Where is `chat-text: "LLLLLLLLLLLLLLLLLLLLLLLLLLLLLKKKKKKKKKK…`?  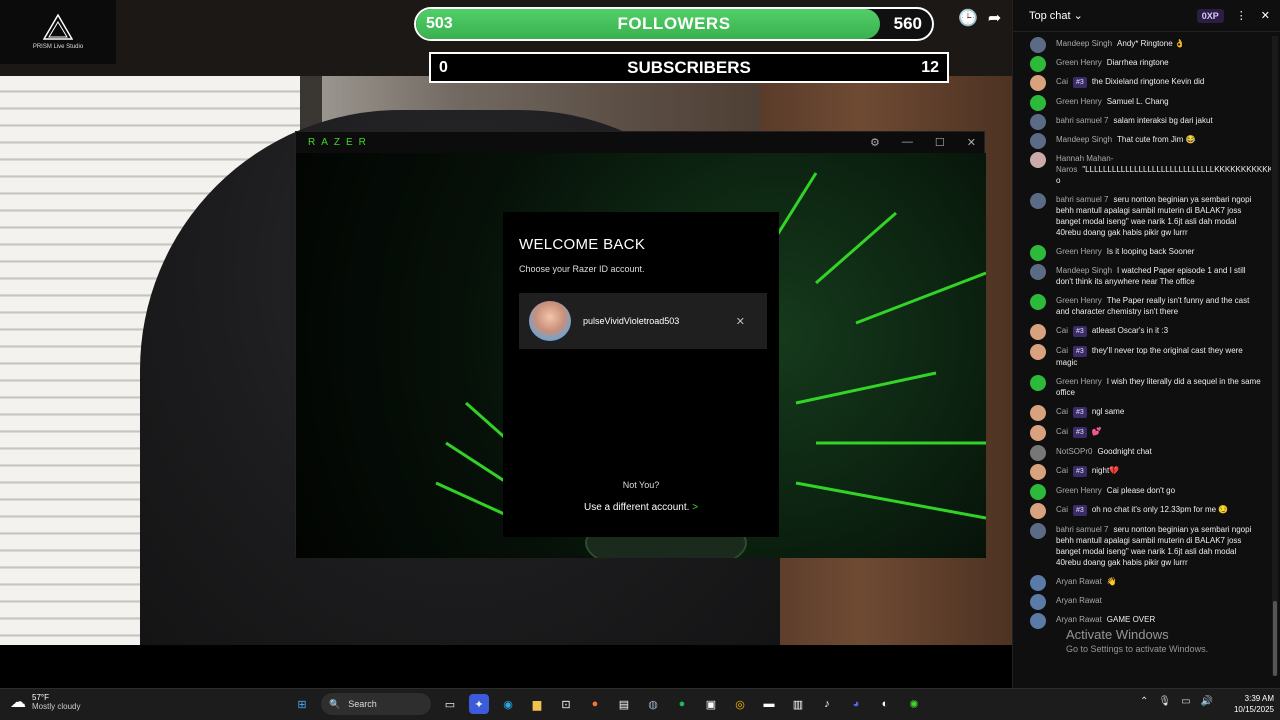 chat-text: "LLLLLLLLLLLLLLLLLLLLLLLLLLLLLKKKKKKKKKK… is located at coordinates (1163, 175).